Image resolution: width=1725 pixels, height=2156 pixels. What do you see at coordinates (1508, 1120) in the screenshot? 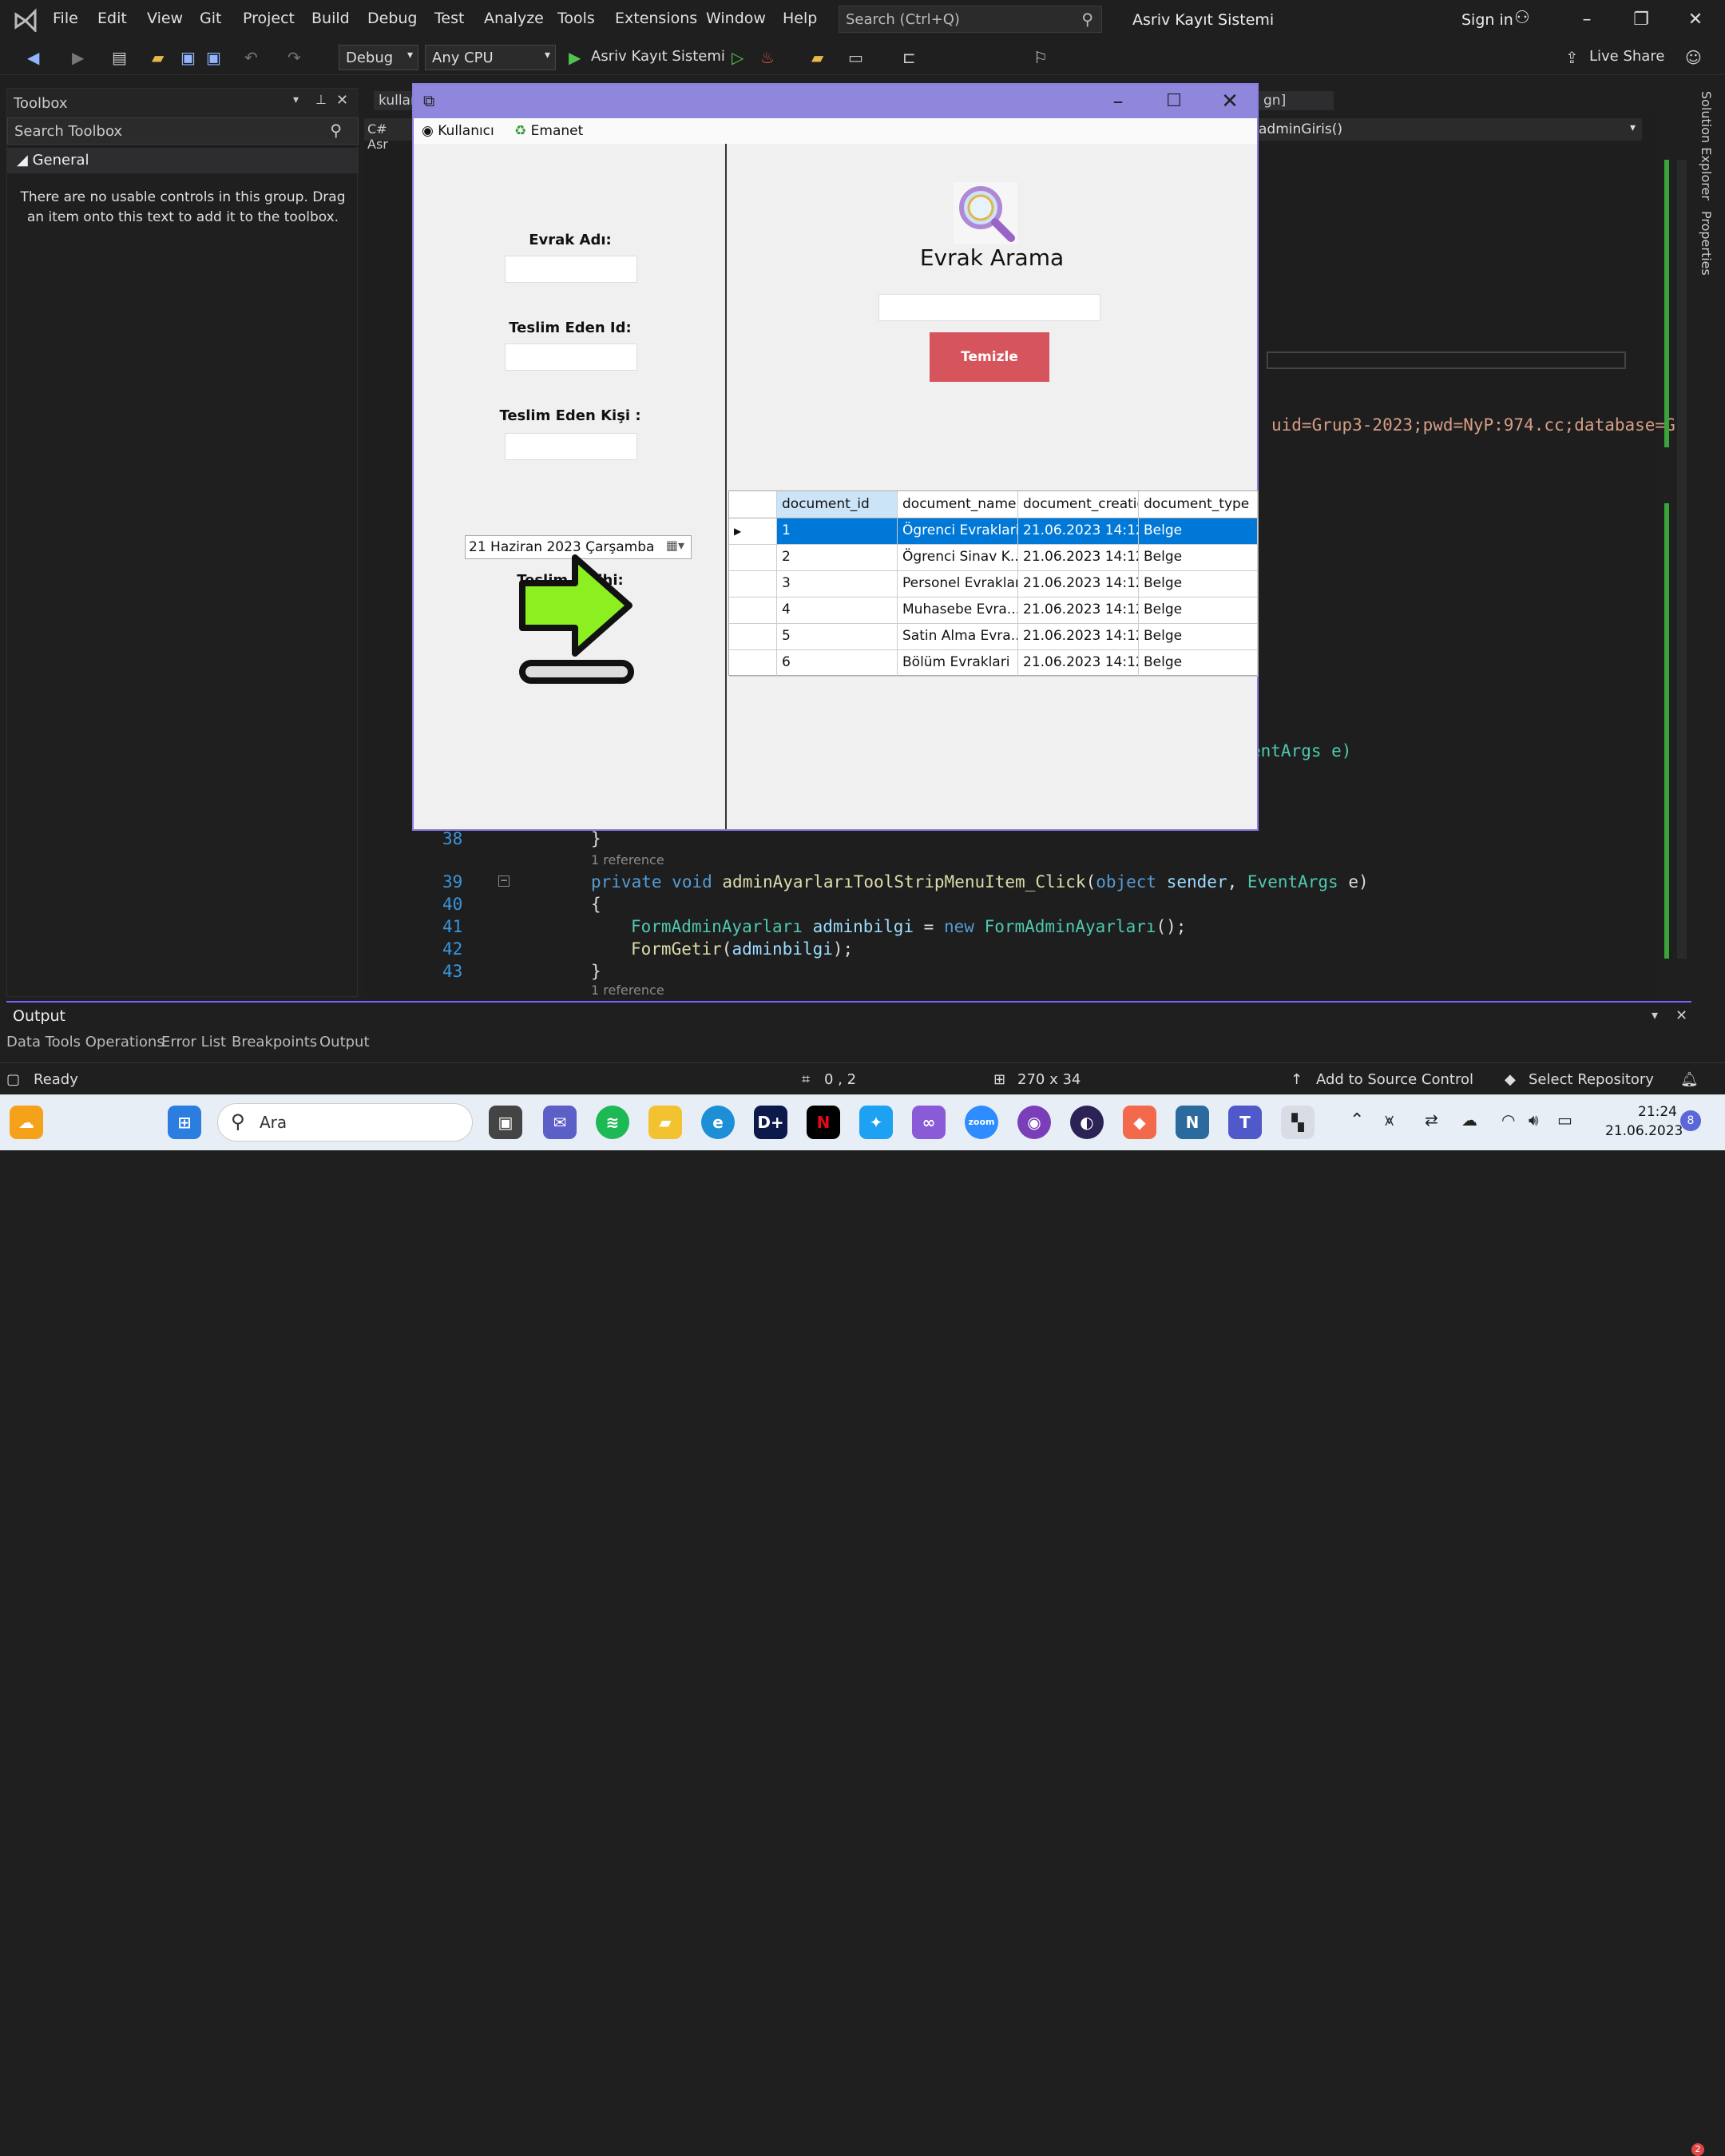
I see `wifi-icon: ◠` at bounding box center [1508, 1120].